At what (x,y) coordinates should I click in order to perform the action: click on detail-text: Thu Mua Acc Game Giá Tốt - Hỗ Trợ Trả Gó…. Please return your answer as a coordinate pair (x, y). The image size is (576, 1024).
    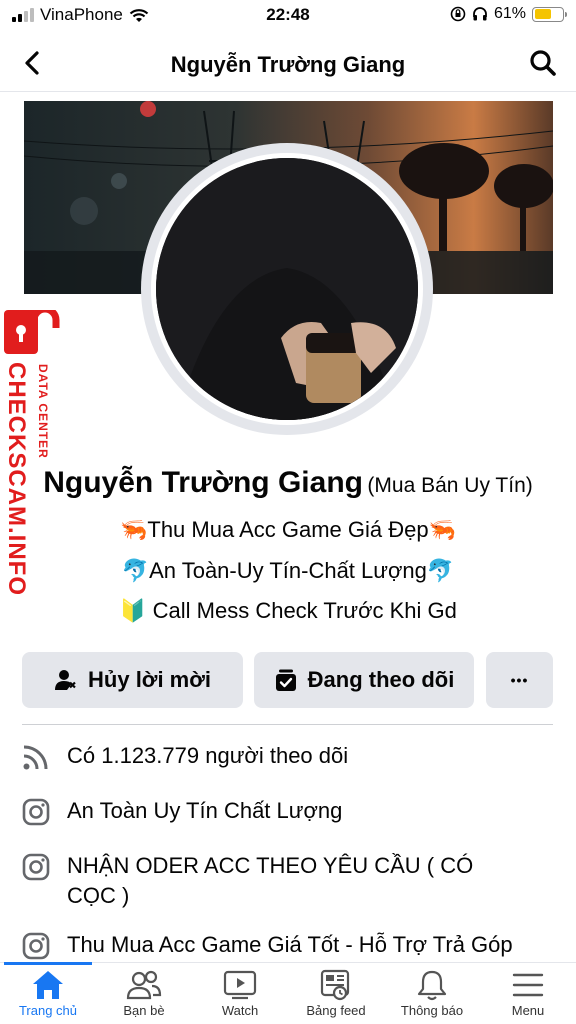
    Looking at the image, I should click on (290, 944).